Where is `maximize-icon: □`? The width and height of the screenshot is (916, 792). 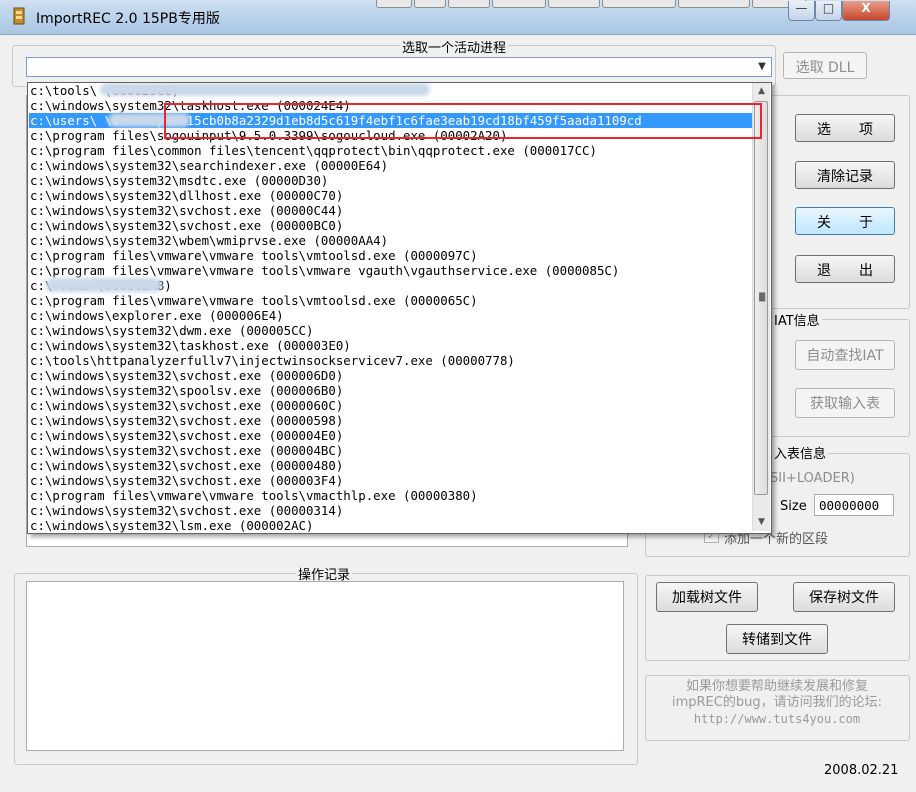
maximize-icon: □ is located at coordinates (828, 8).